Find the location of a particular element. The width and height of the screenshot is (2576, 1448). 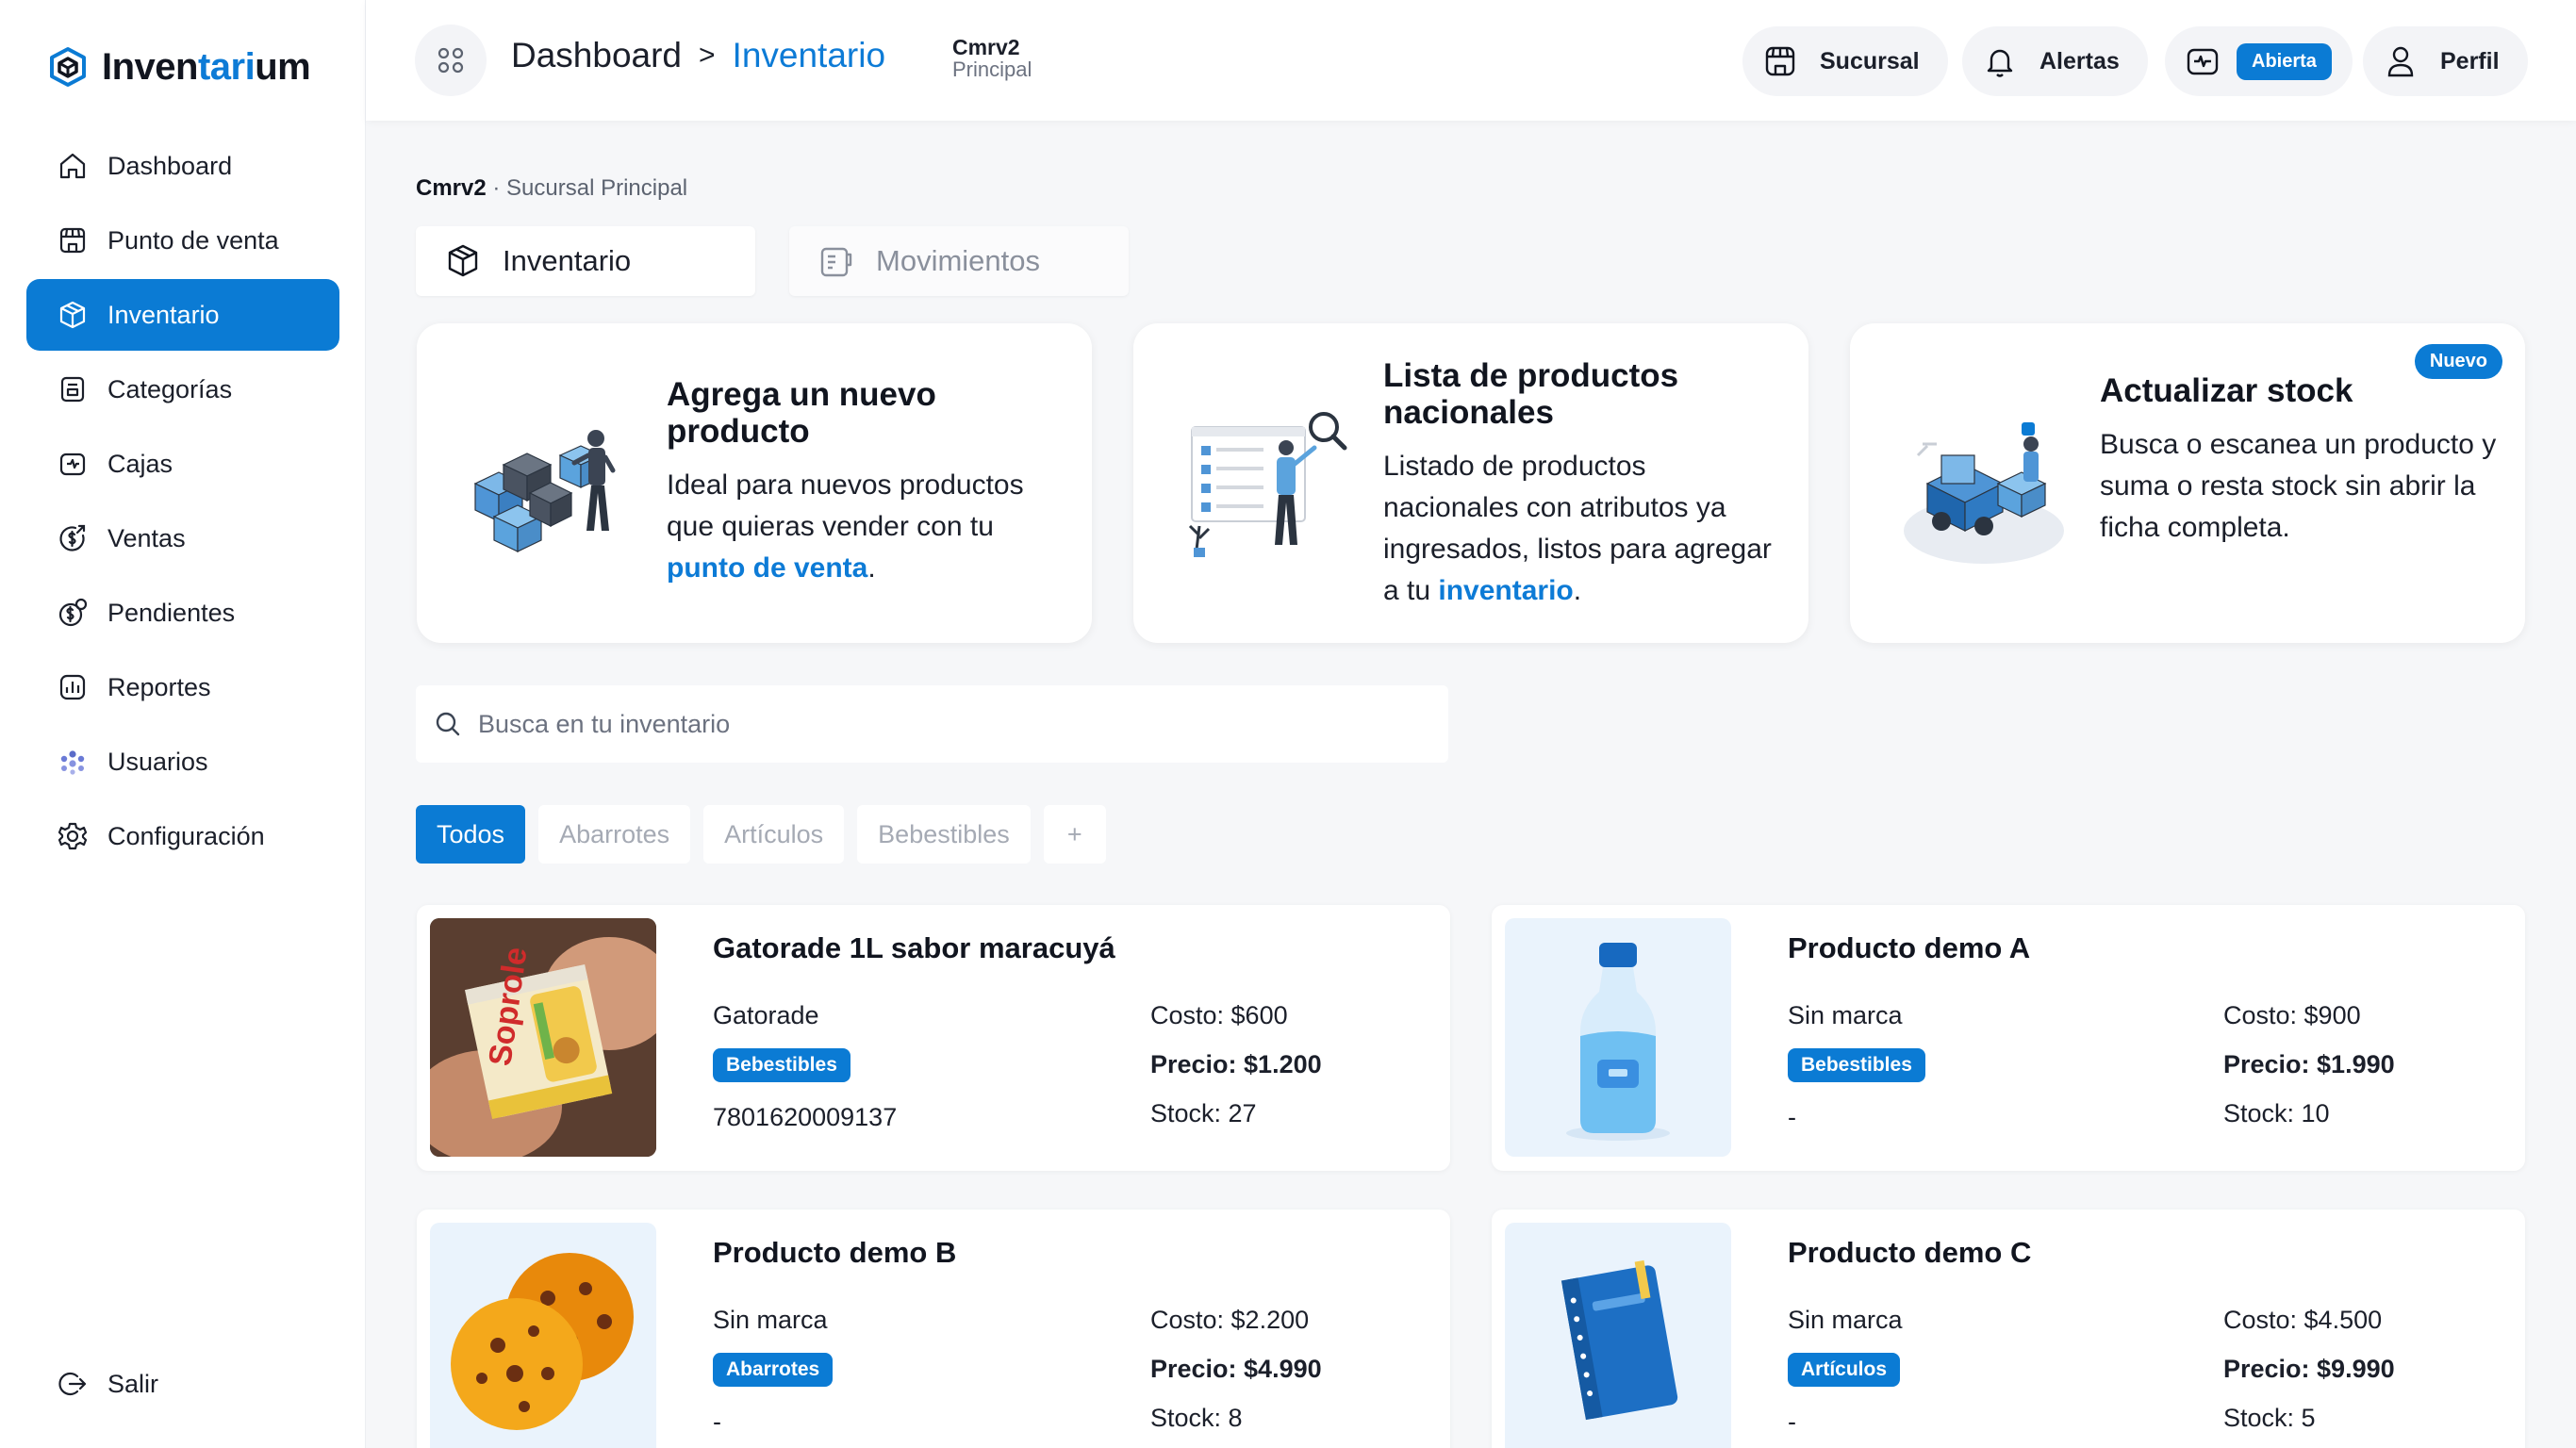

product-stock: Stock: 5 is located at coordinates (2269, 1418).